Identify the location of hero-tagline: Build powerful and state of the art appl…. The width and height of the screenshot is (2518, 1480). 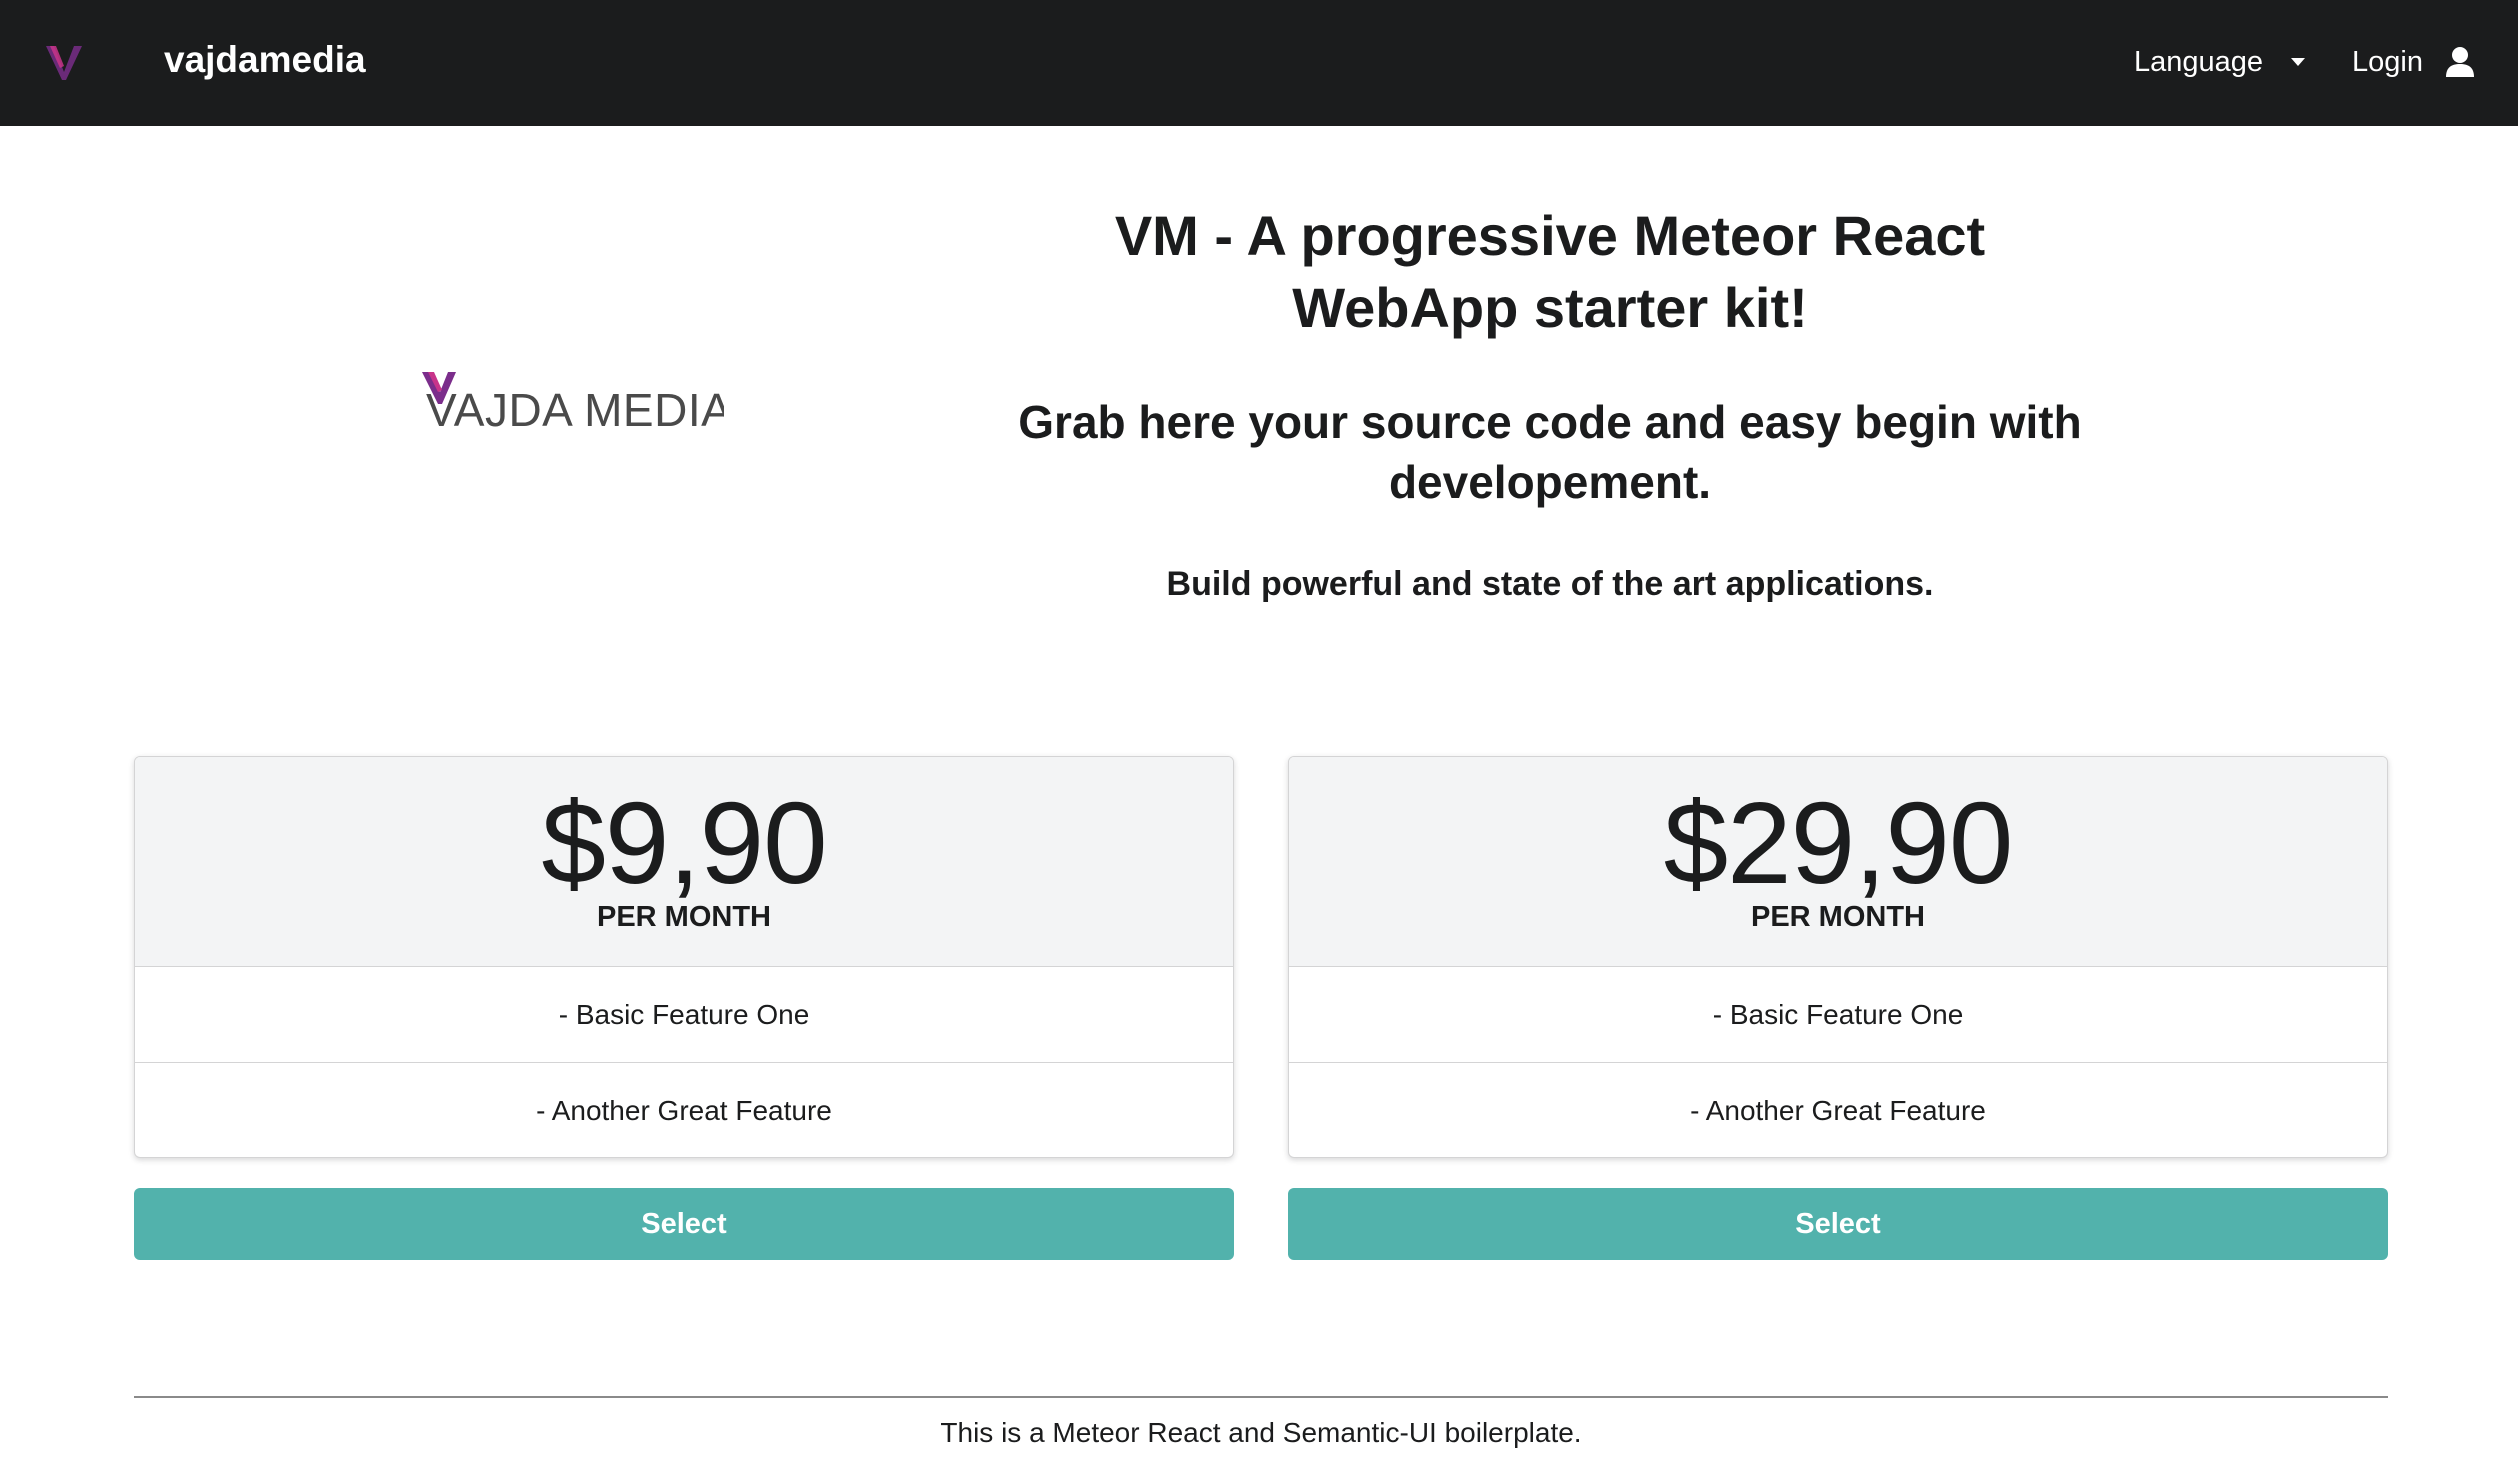
(1550, 584).